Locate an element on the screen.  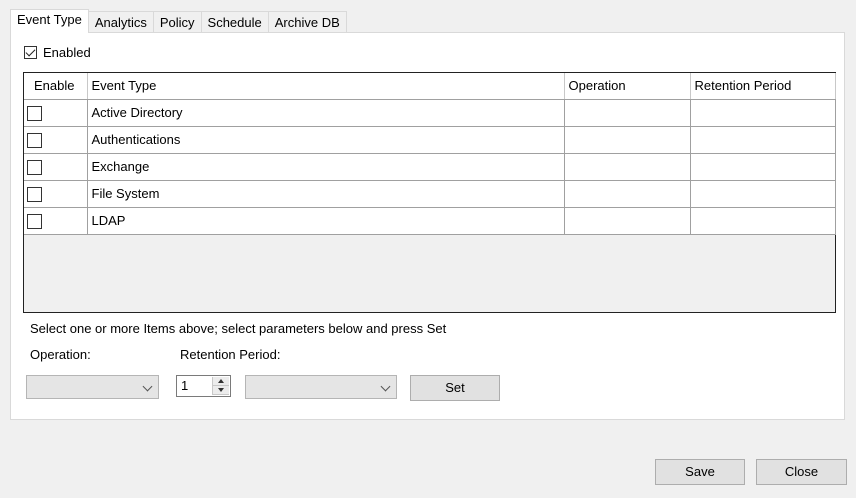
enabled-label: Enabled is located at coordinates (67, 52).